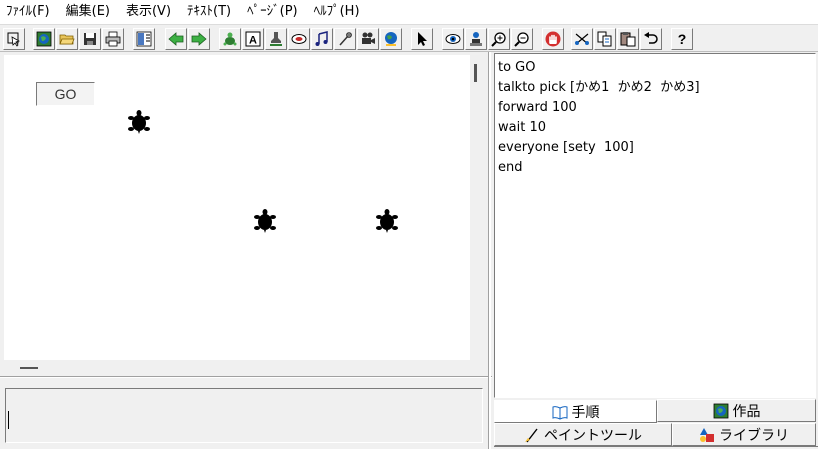 The image size is (818, 449). I want to click on tab-strip-edge, so click(656, 446).